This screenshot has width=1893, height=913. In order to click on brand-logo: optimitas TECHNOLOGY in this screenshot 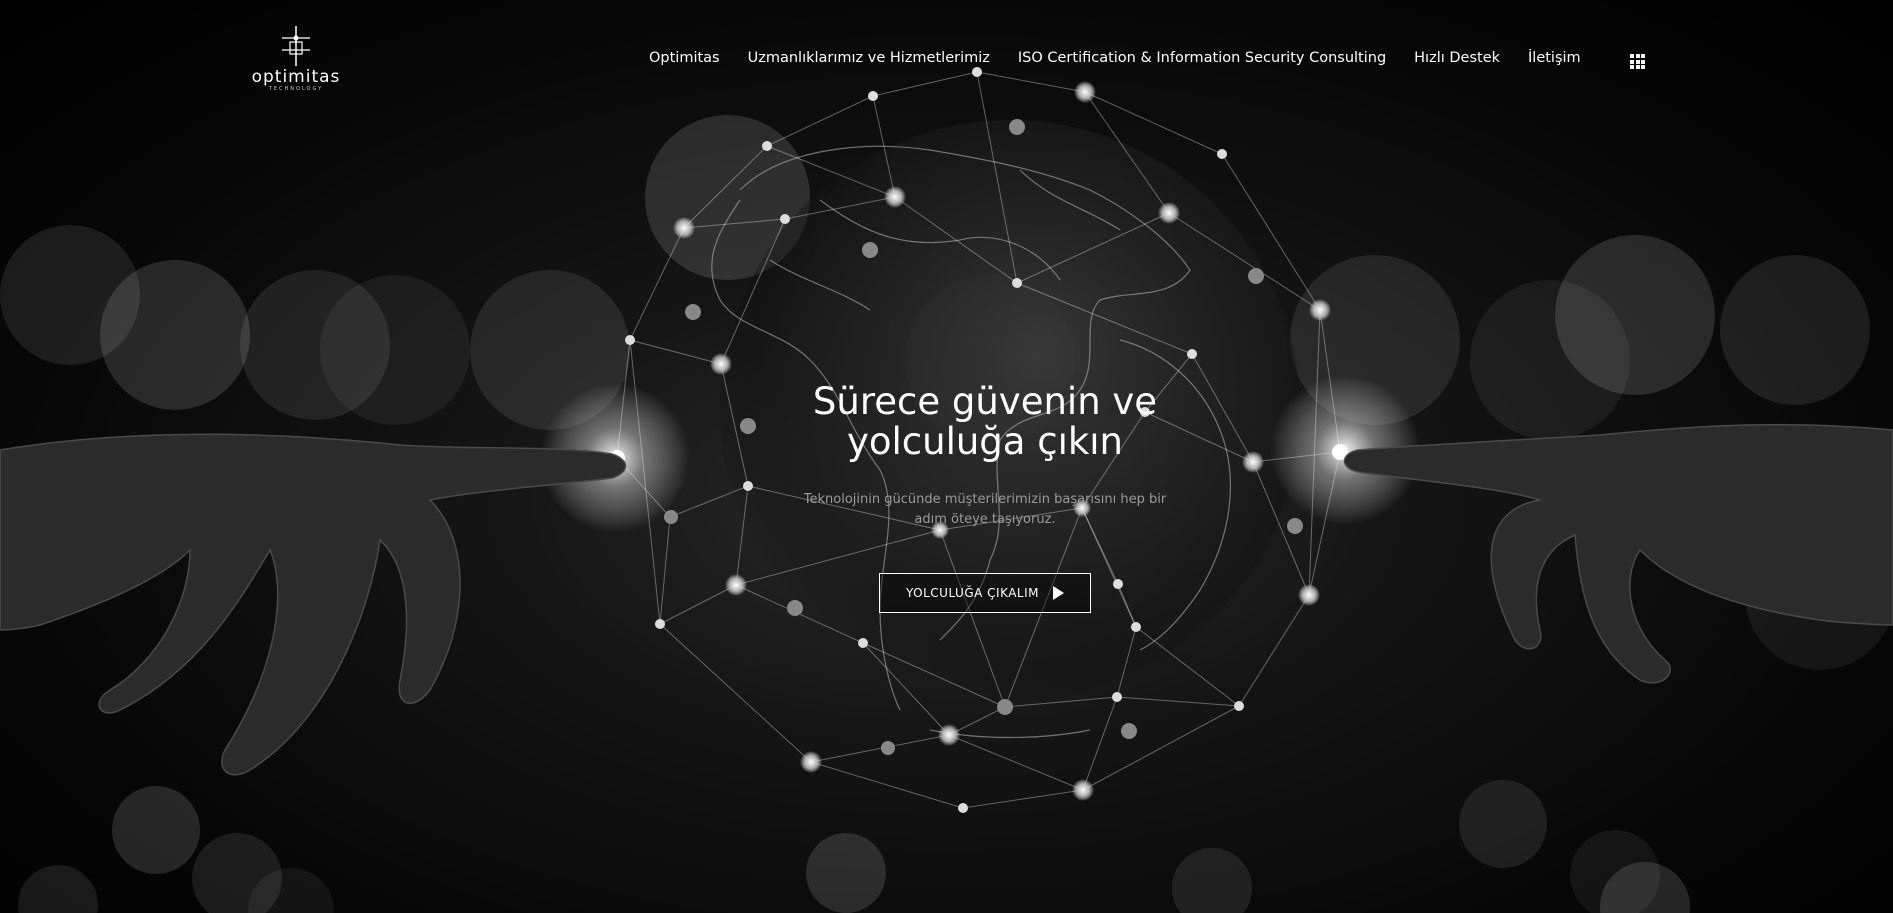, I will do `click(296, 62)`.